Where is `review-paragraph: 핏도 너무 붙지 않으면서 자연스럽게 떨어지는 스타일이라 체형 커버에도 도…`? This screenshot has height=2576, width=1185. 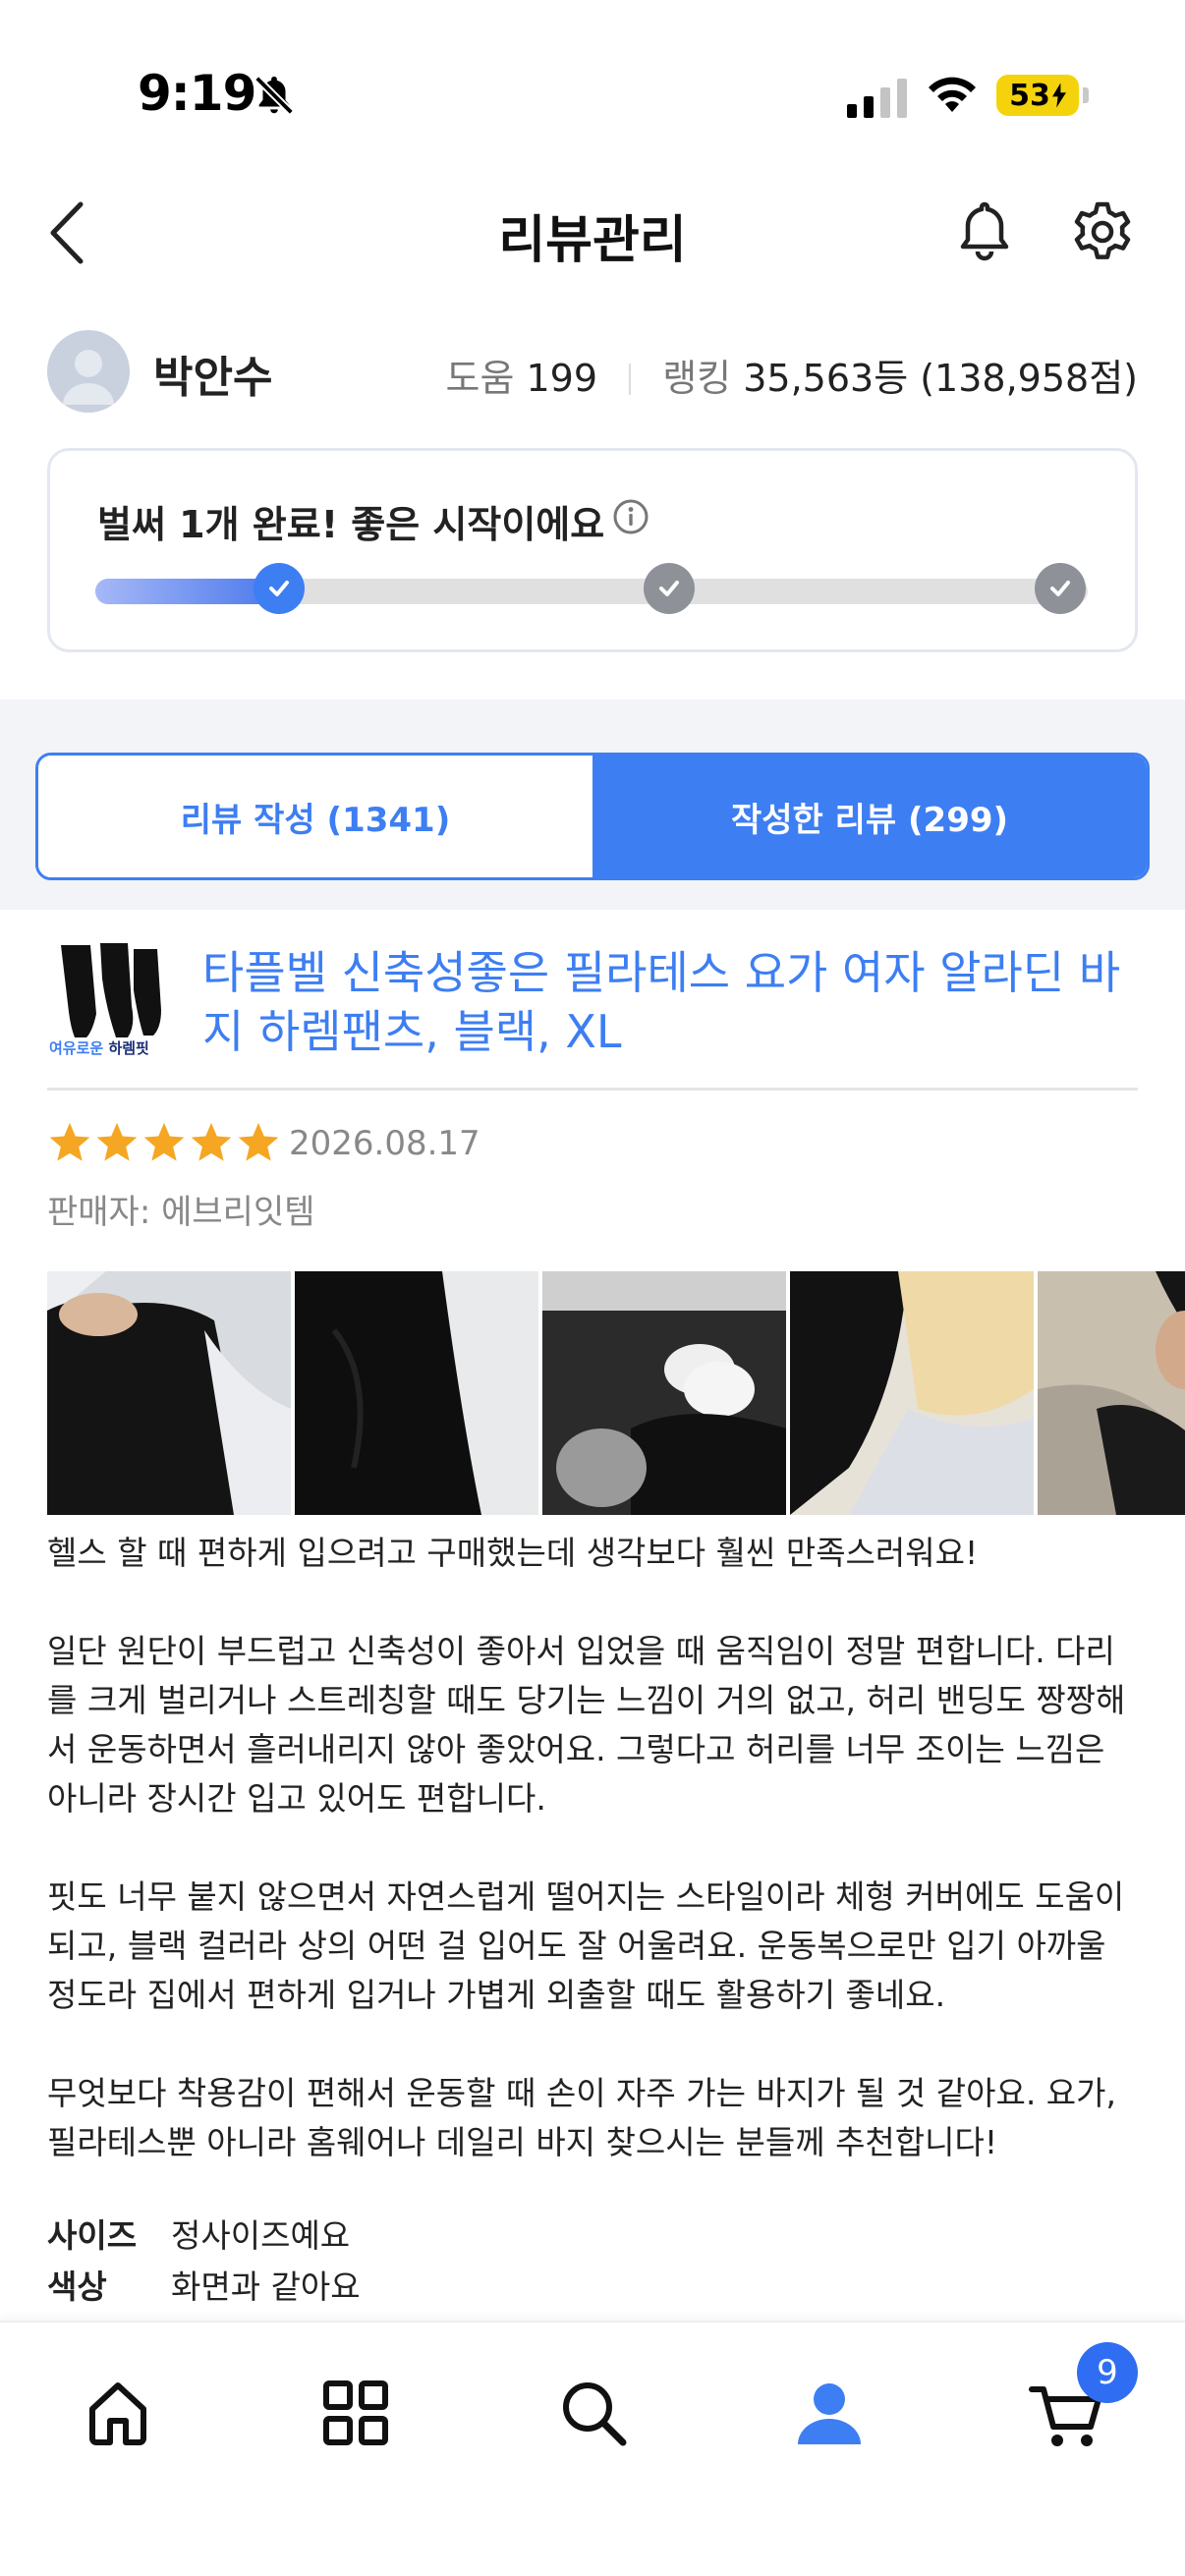 review-paragraph: 핏도 너무 붙지 않으면서 자연스럽게 떨어지는 스타일이라 체형 커버에도 도… is located at coordinates (586, 1945).